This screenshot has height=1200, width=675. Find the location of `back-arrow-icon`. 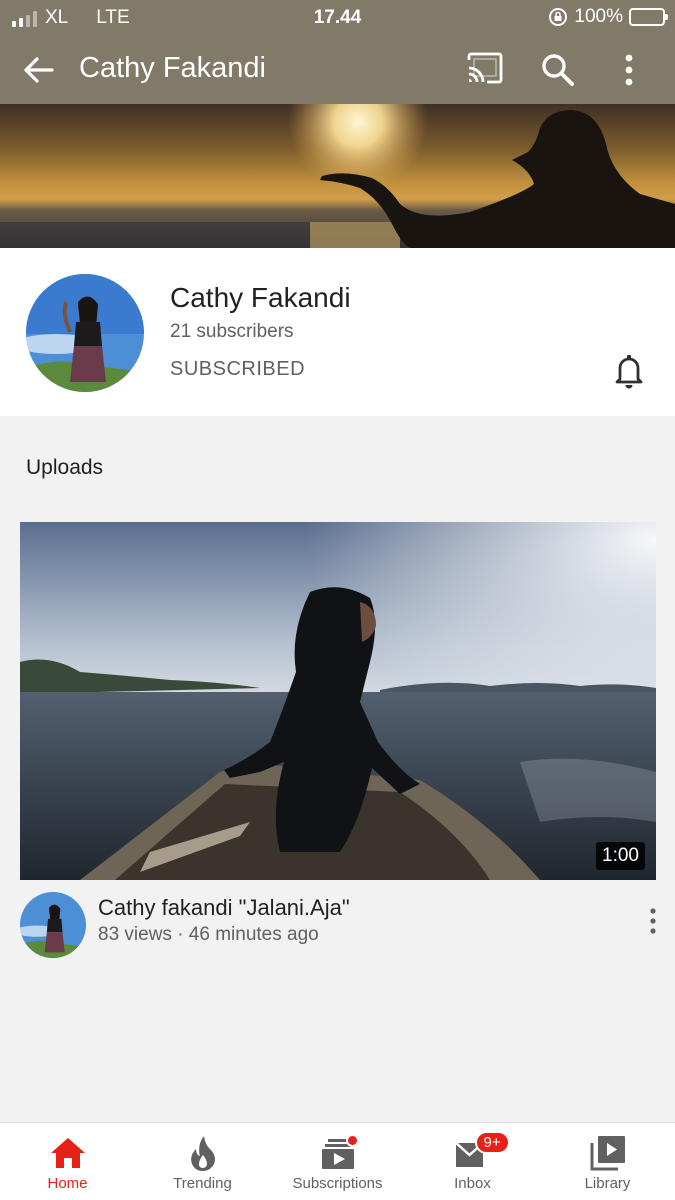

back-arrow-icon is located at coordinates (38, 70).